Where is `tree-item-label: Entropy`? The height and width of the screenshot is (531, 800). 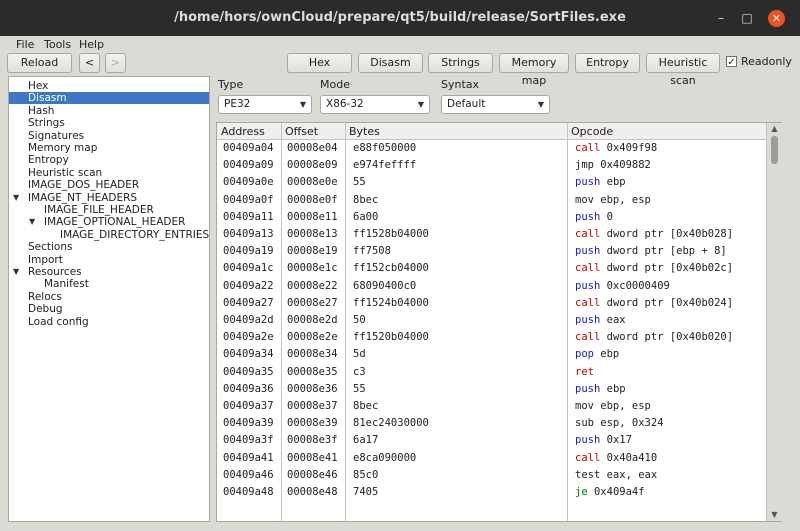
tree-item-label: Entropy is located at coordinates (48, 160).